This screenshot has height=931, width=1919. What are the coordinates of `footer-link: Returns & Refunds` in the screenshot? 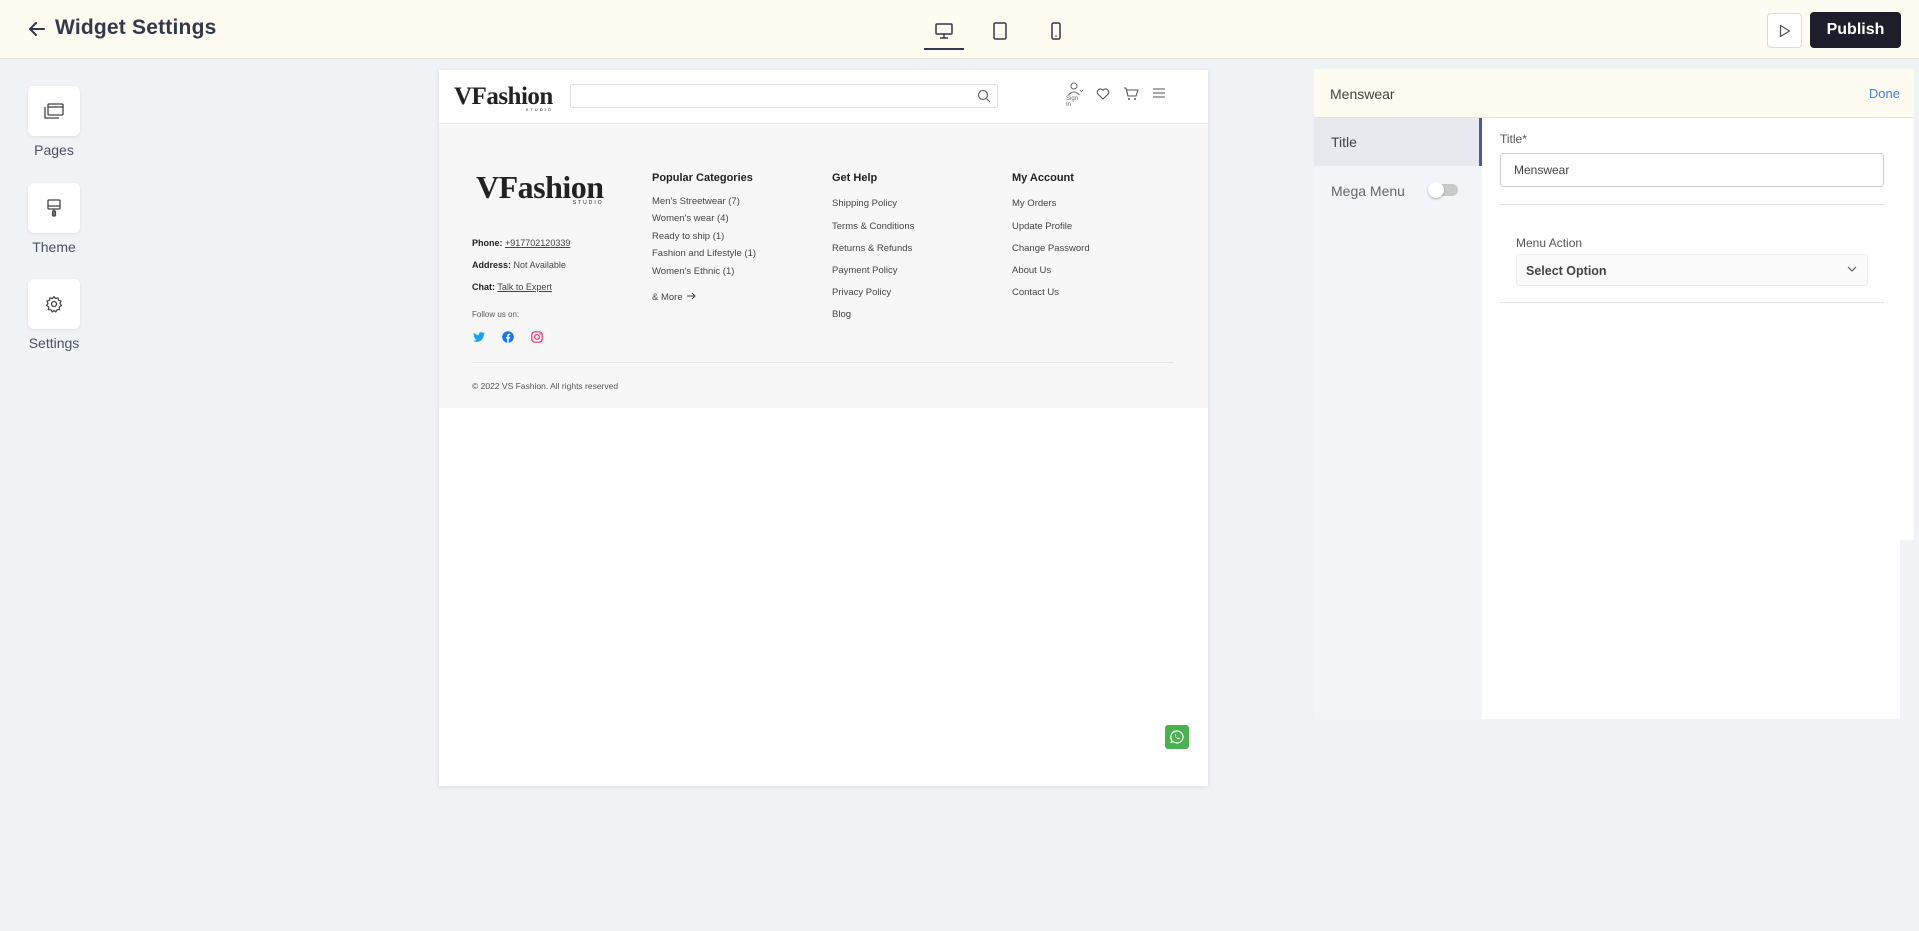 It's located at (872, 248).